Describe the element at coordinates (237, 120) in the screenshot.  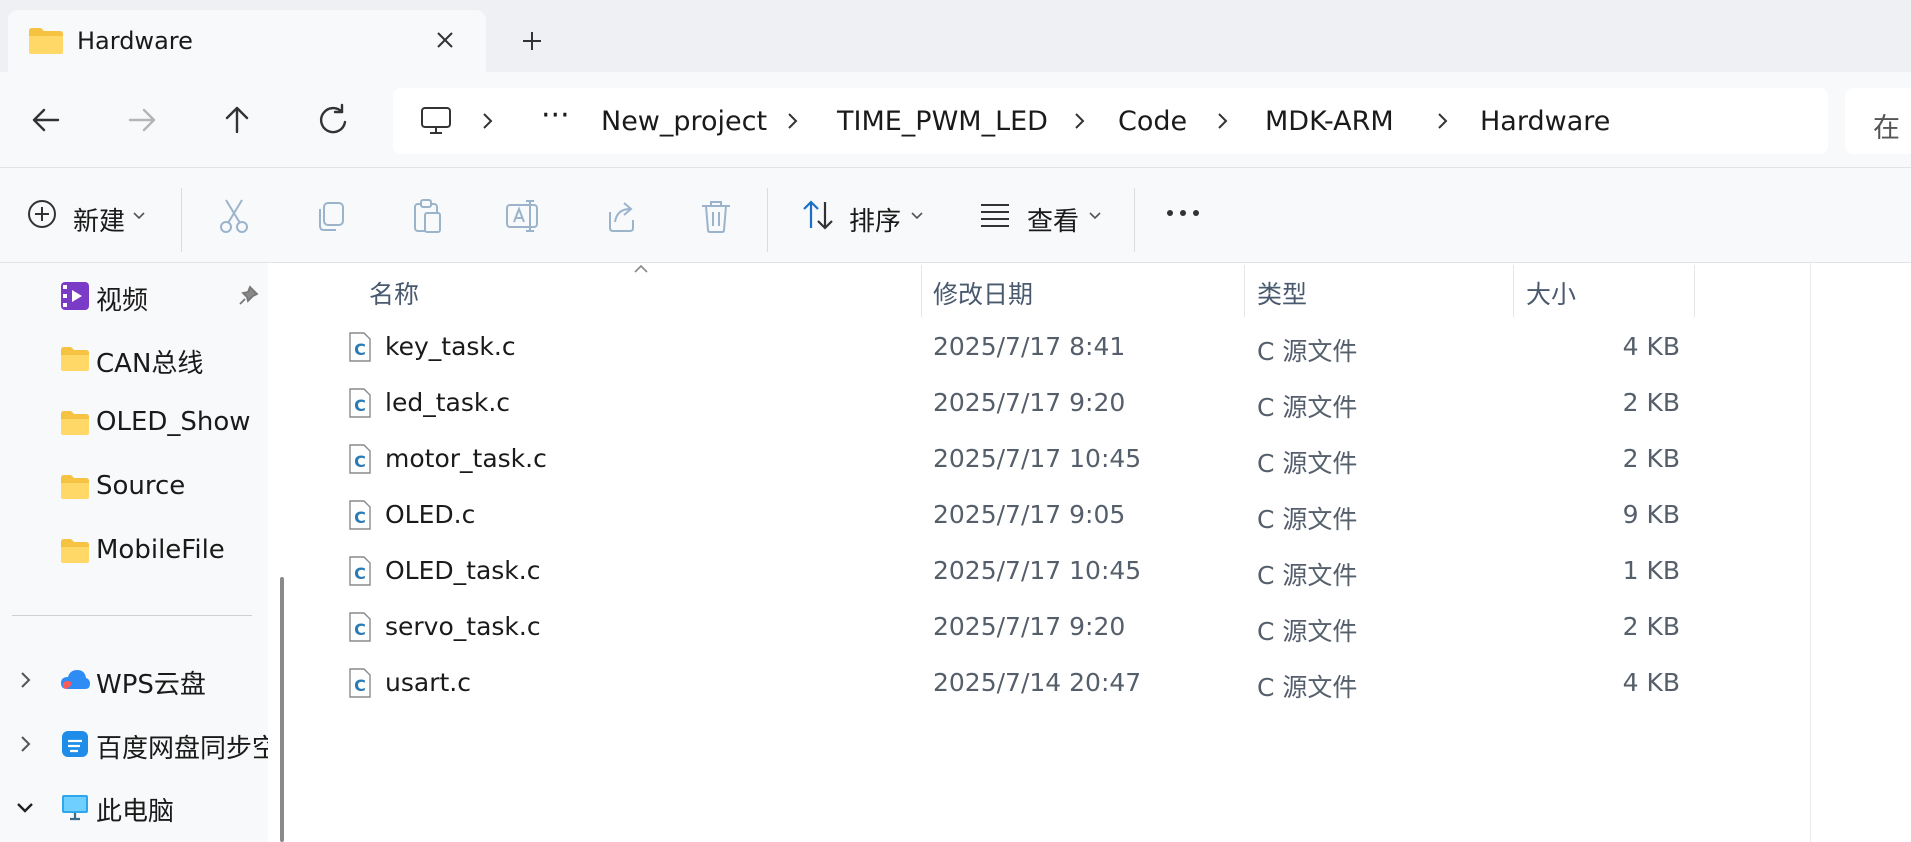
I see `arrow-up-icon` at that location.